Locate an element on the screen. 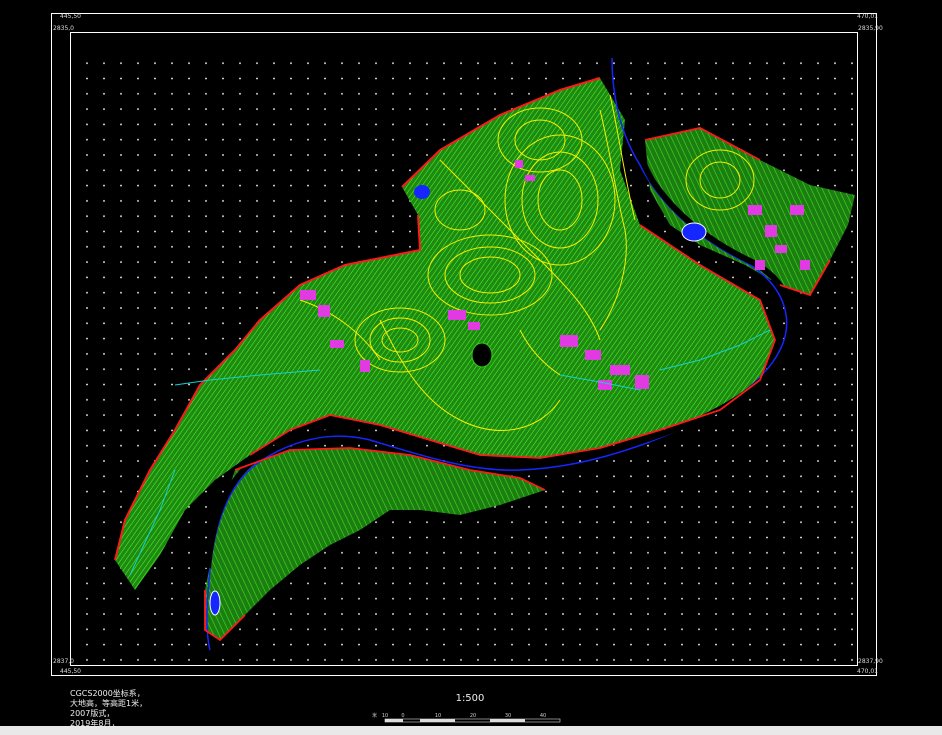  scale-bar: 米 10 0 10 20 30 40 is located at coordinates (466, 717).